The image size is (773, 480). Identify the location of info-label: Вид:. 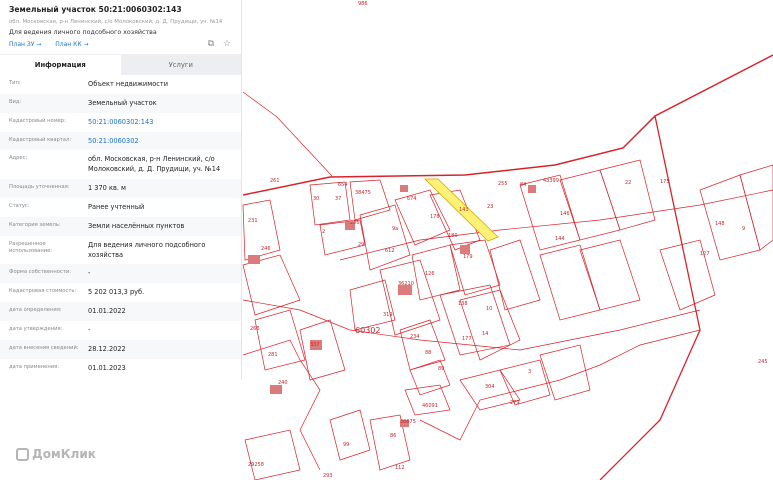
(15, 102).